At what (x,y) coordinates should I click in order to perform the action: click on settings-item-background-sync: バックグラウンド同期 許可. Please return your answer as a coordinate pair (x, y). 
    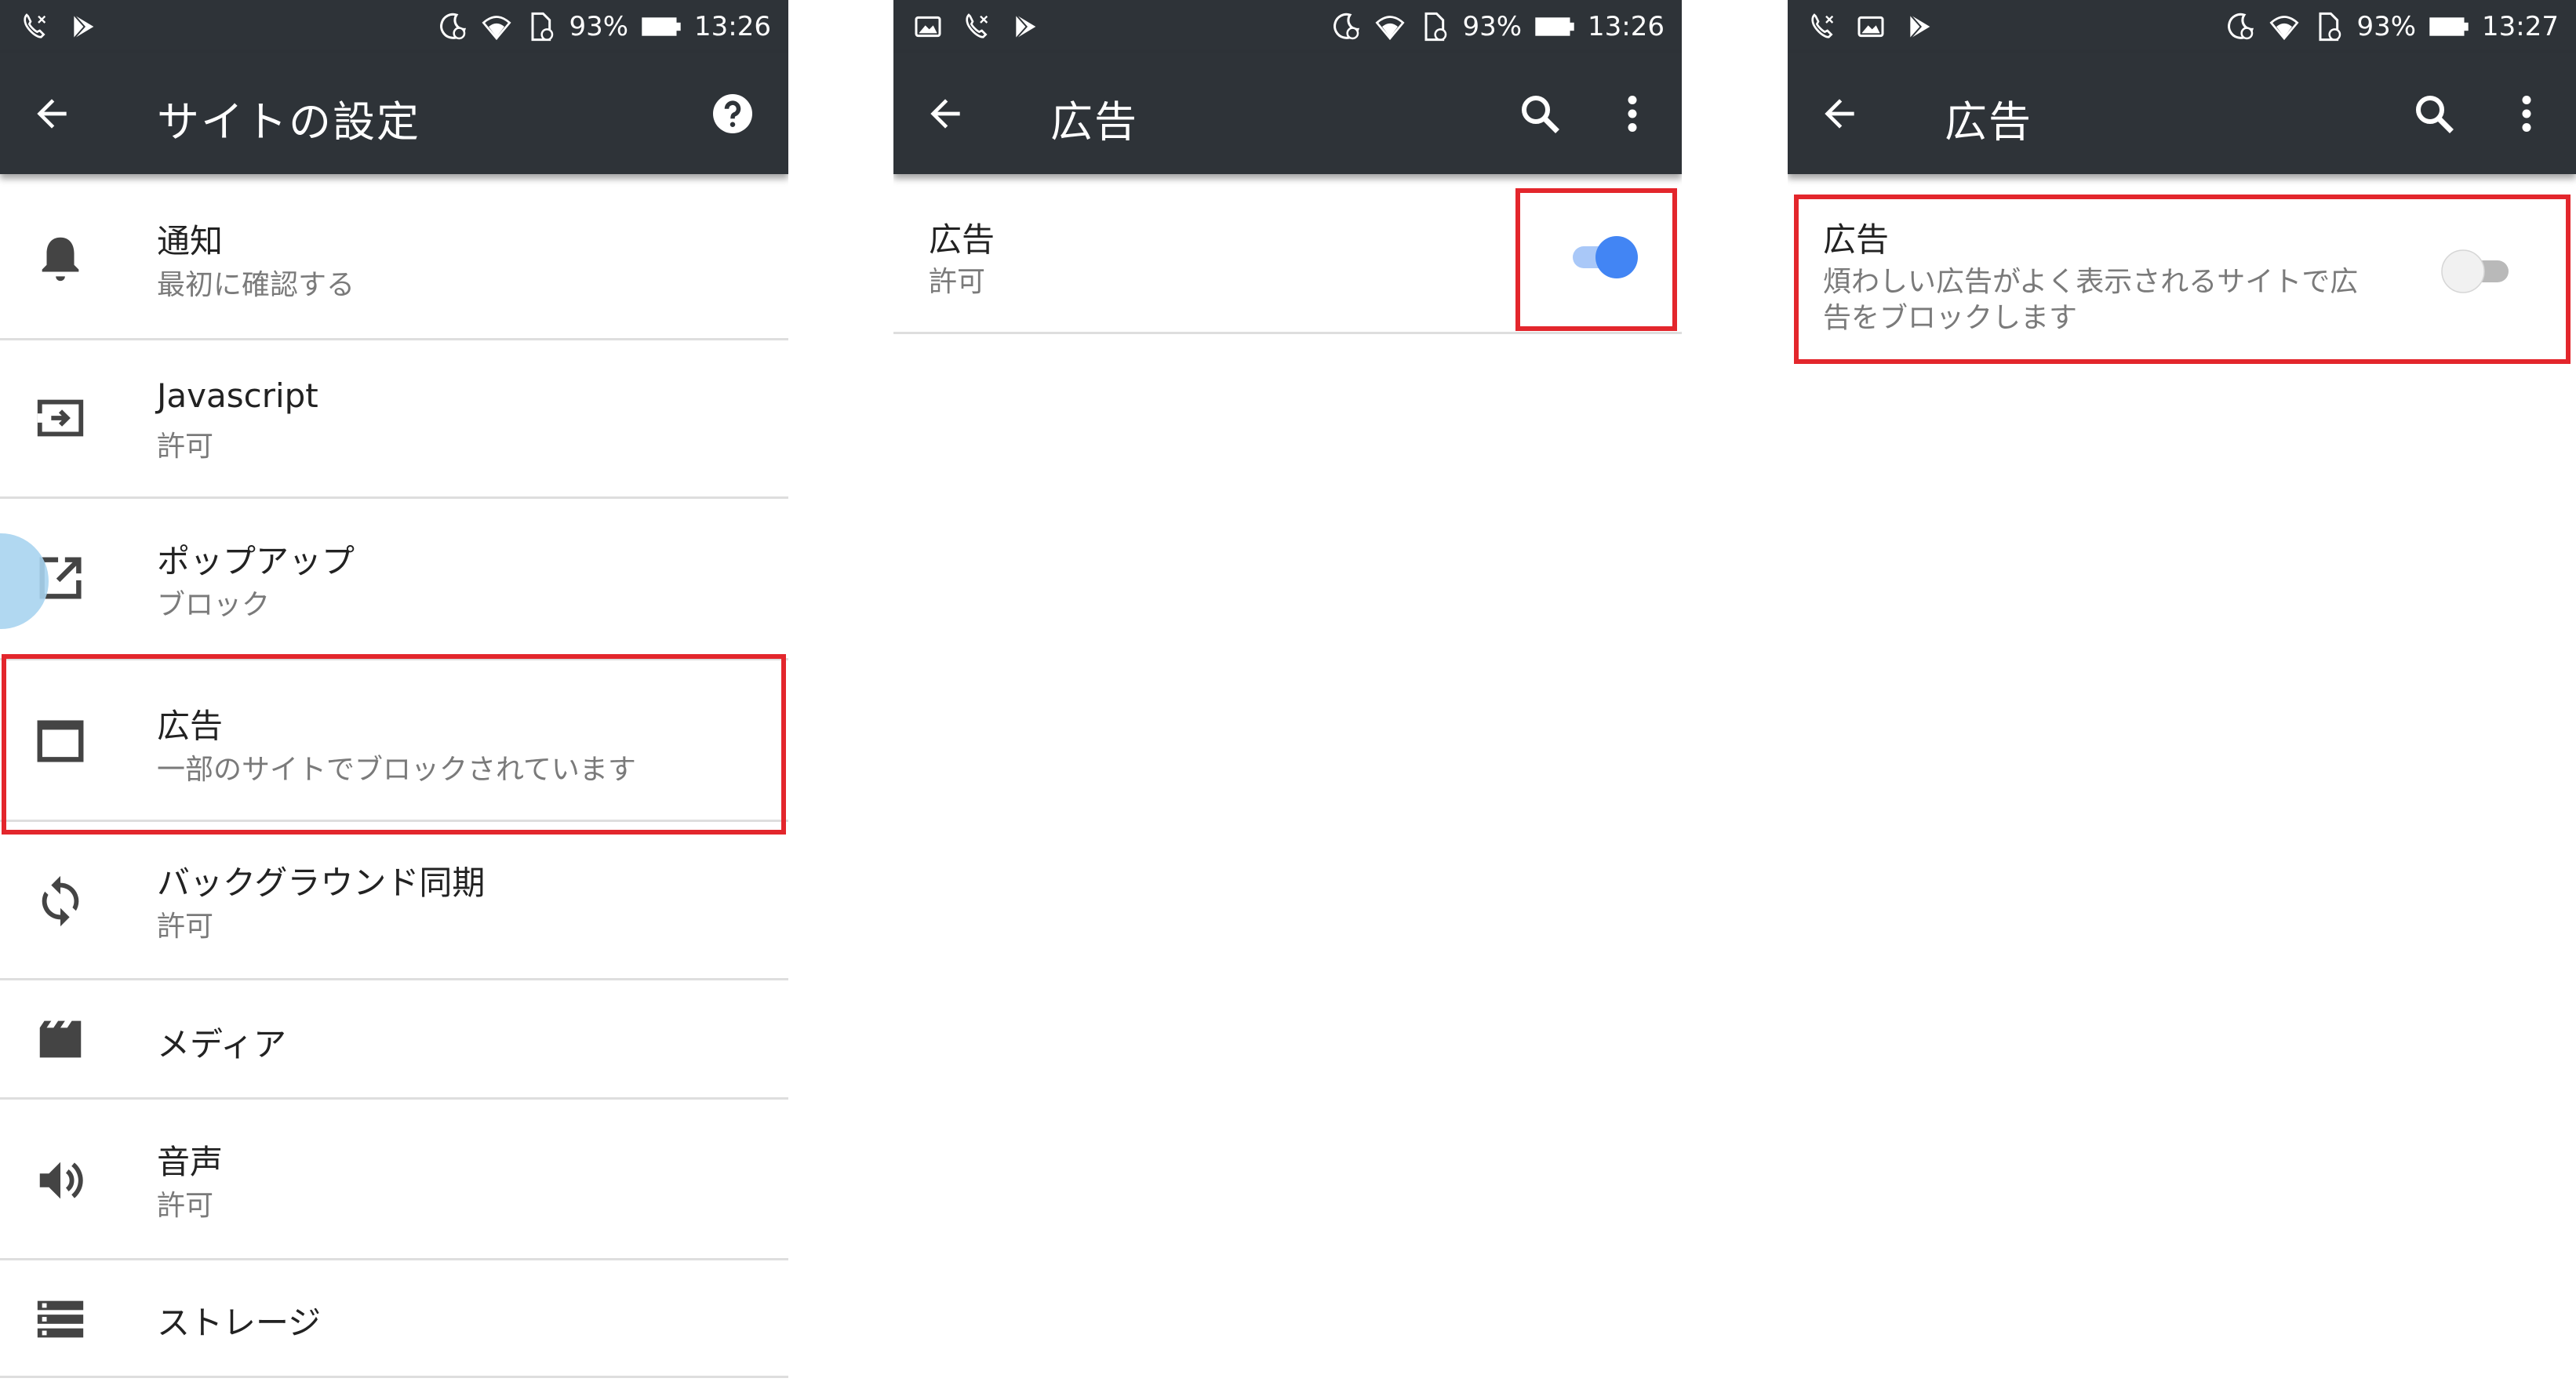
    Looking at the image, I should click on (394, 901).